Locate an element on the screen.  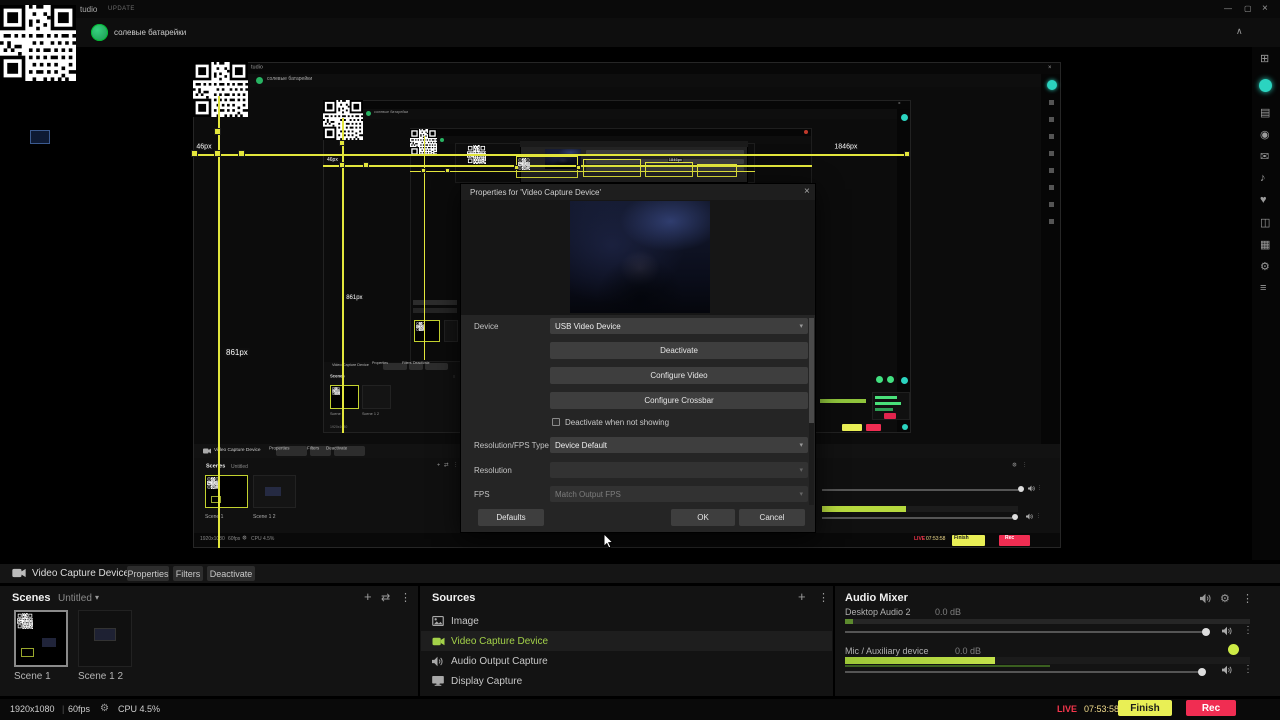
scene-thumb-detail is located at coordinates (27, 652).